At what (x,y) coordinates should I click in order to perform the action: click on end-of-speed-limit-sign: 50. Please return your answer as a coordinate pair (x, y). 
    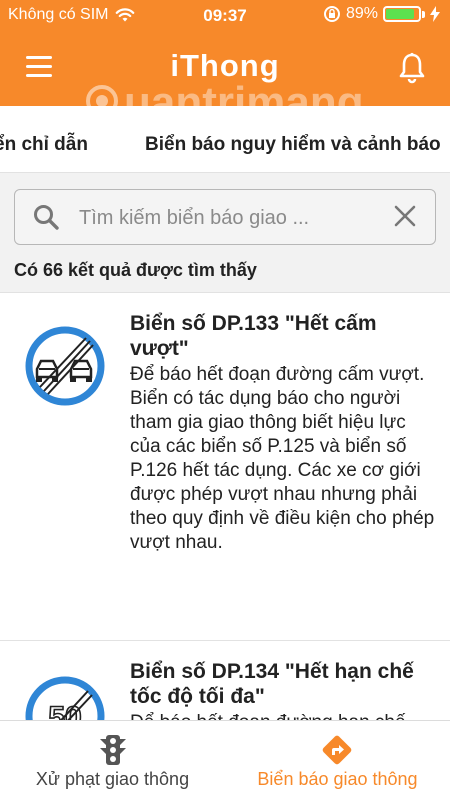
    Looking at the image, I should click on (65, 698).